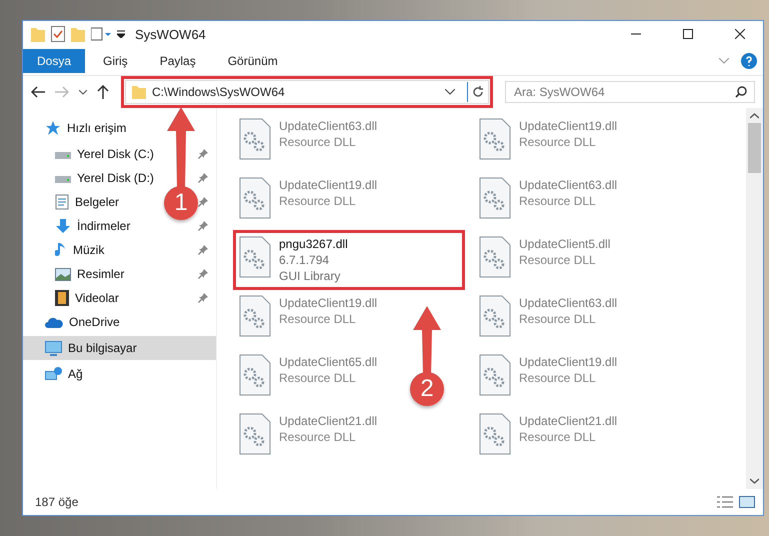  Describe the element at coordinates (121, 34) in the screenshot. I see `dropdown-caret-icon` at that location.